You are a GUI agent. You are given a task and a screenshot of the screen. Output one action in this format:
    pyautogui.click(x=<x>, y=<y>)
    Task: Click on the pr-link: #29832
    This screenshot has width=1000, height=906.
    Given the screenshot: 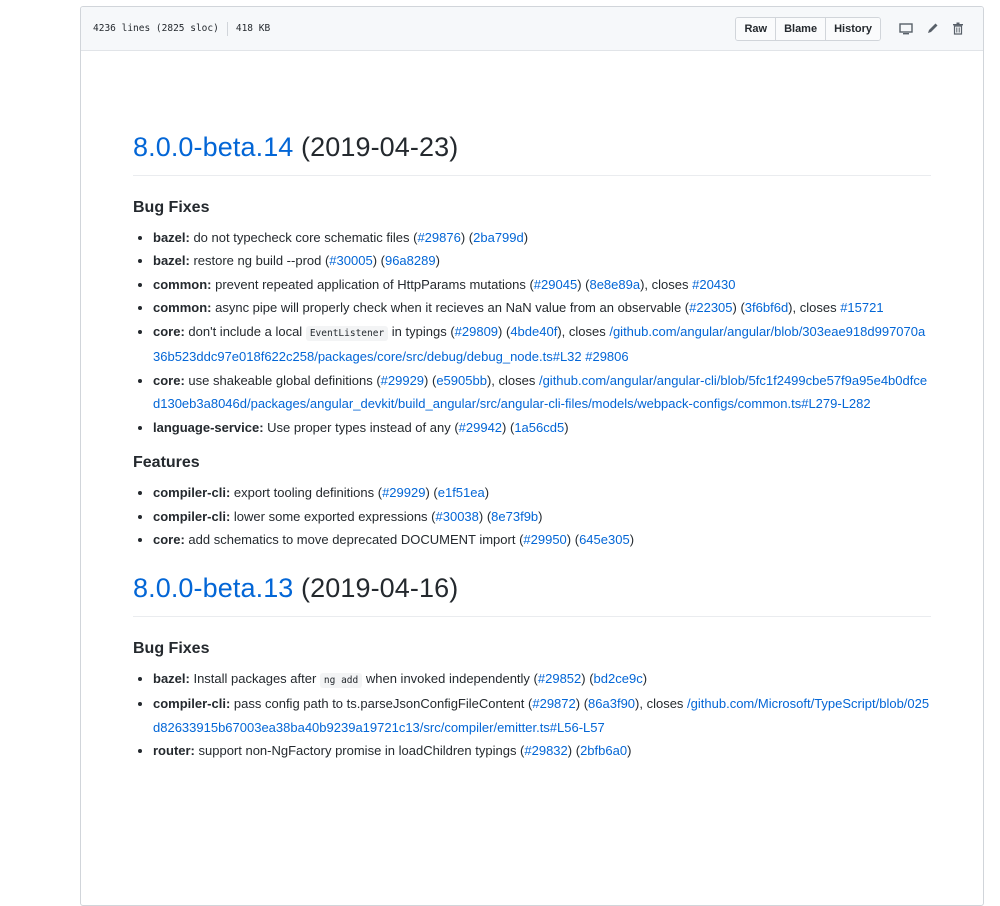 What is the action you would take?
    pyautogui.click(x=545, y=750)
    